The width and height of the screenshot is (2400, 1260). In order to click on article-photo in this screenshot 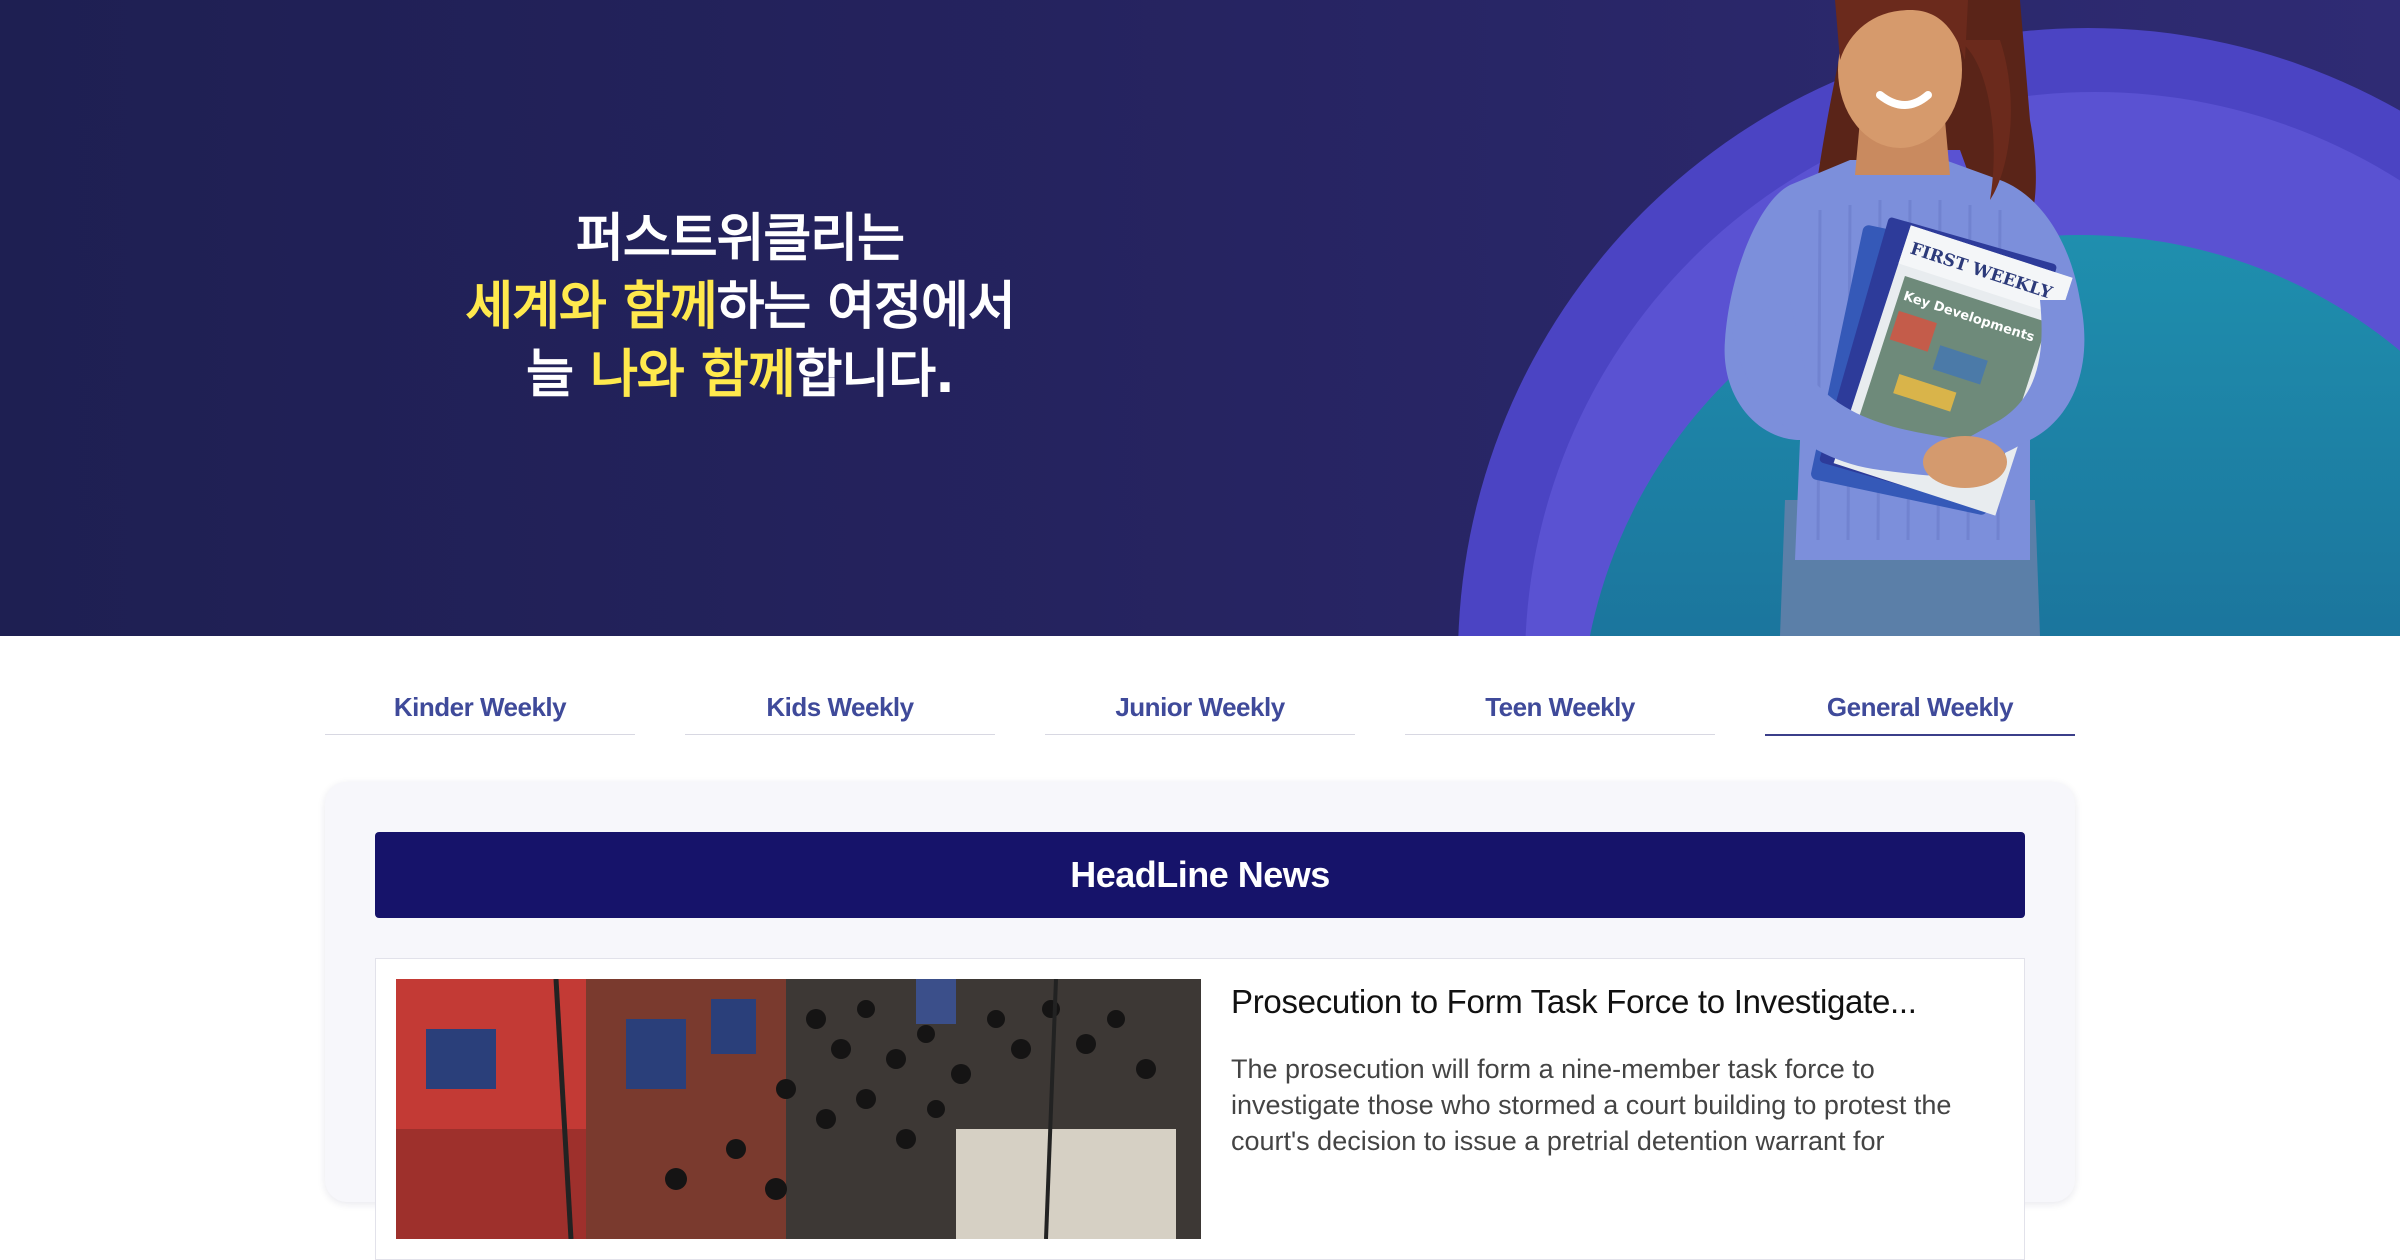, I will do `click(798, 1109)`.